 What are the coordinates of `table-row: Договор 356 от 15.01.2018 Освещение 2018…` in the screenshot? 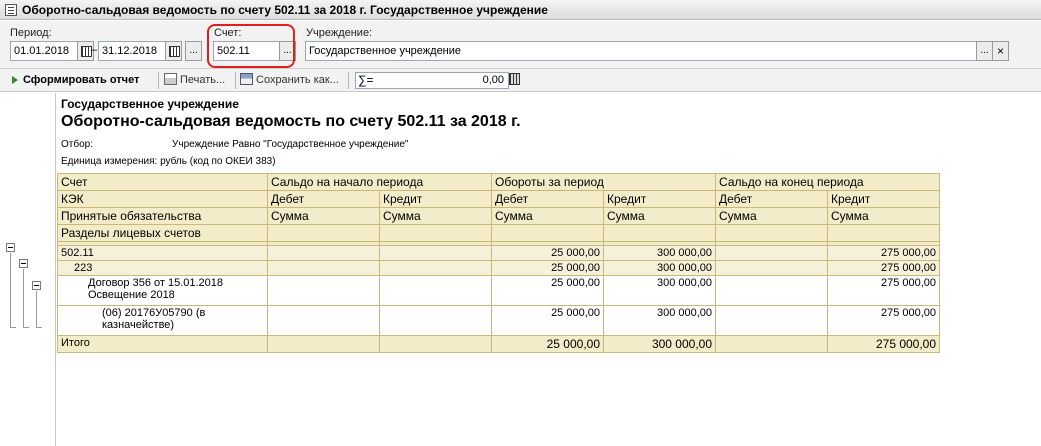 It's located at (499, 290).